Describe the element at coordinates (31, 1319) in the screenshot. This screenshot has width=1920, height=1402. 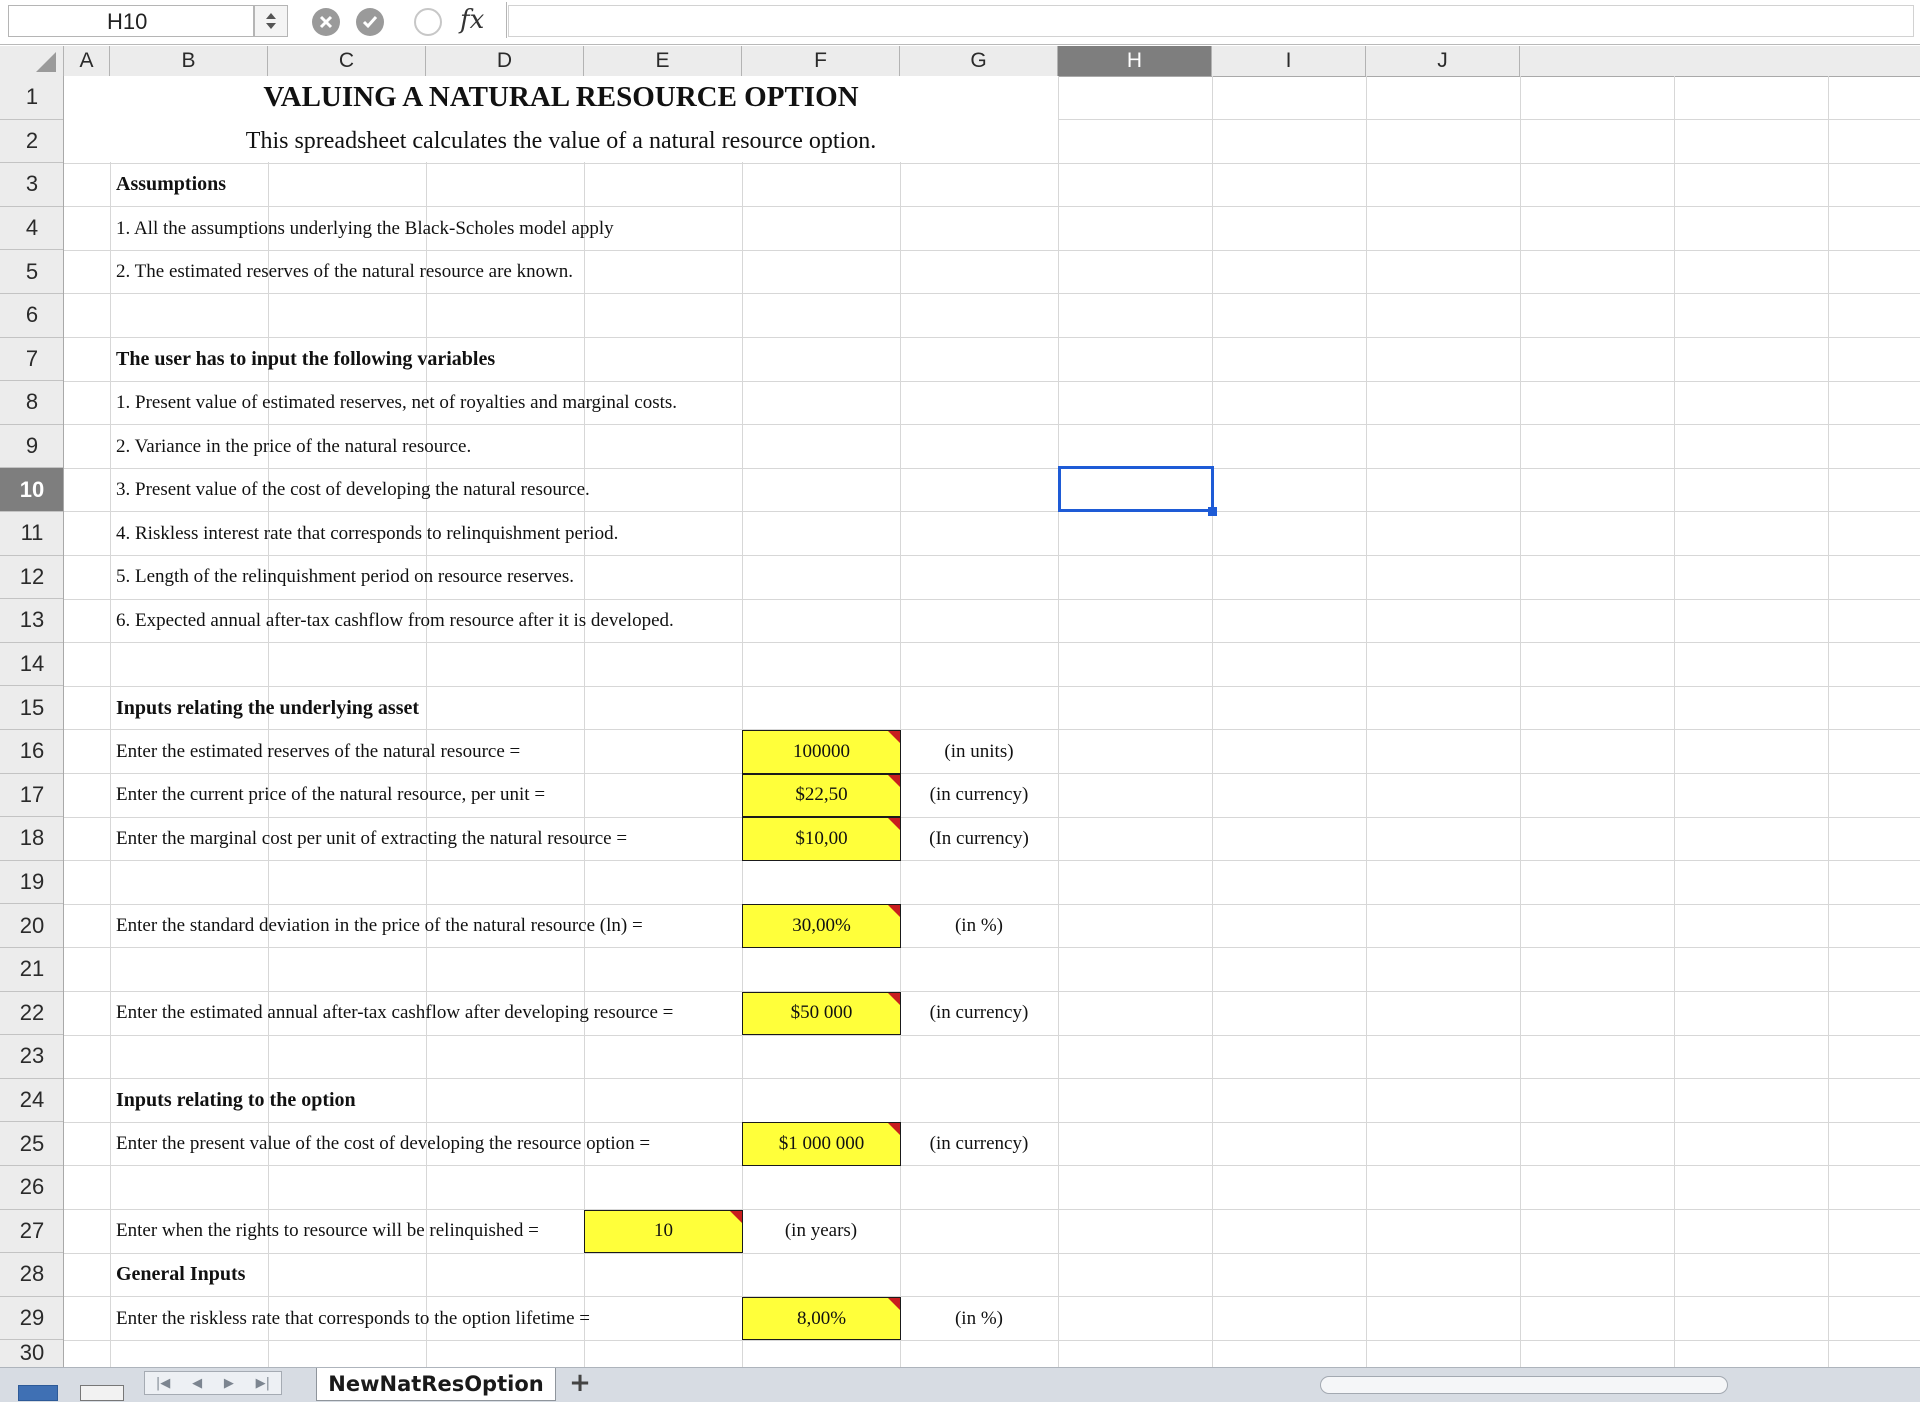
I see `row-header: 29` at that location.